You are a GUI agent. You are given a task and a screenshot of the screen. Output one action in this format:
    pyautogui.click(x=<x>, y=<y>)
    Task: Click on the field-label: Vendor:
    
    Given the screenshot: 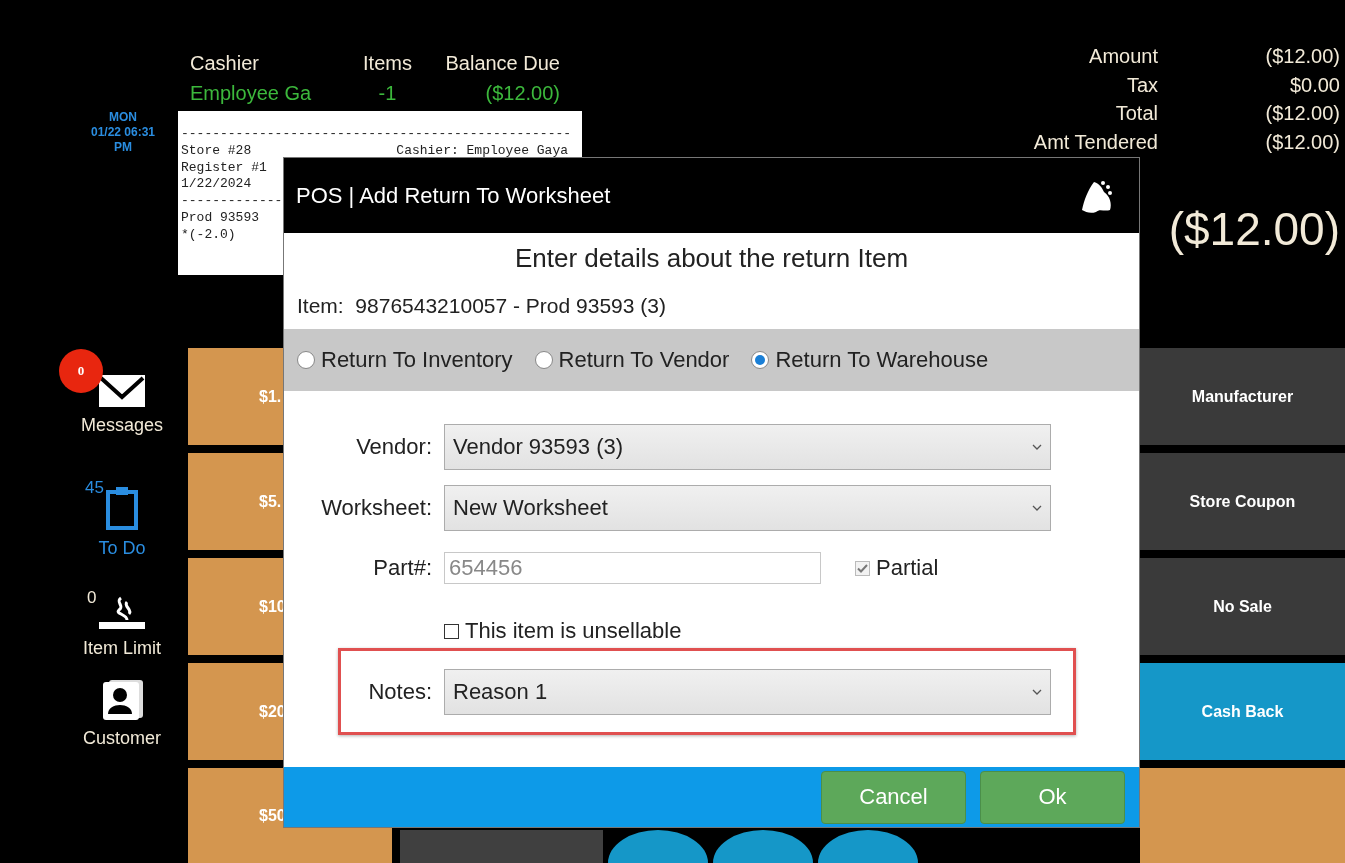 What is the action you would take?
    pyautogui.click(x=393, y=447)
    